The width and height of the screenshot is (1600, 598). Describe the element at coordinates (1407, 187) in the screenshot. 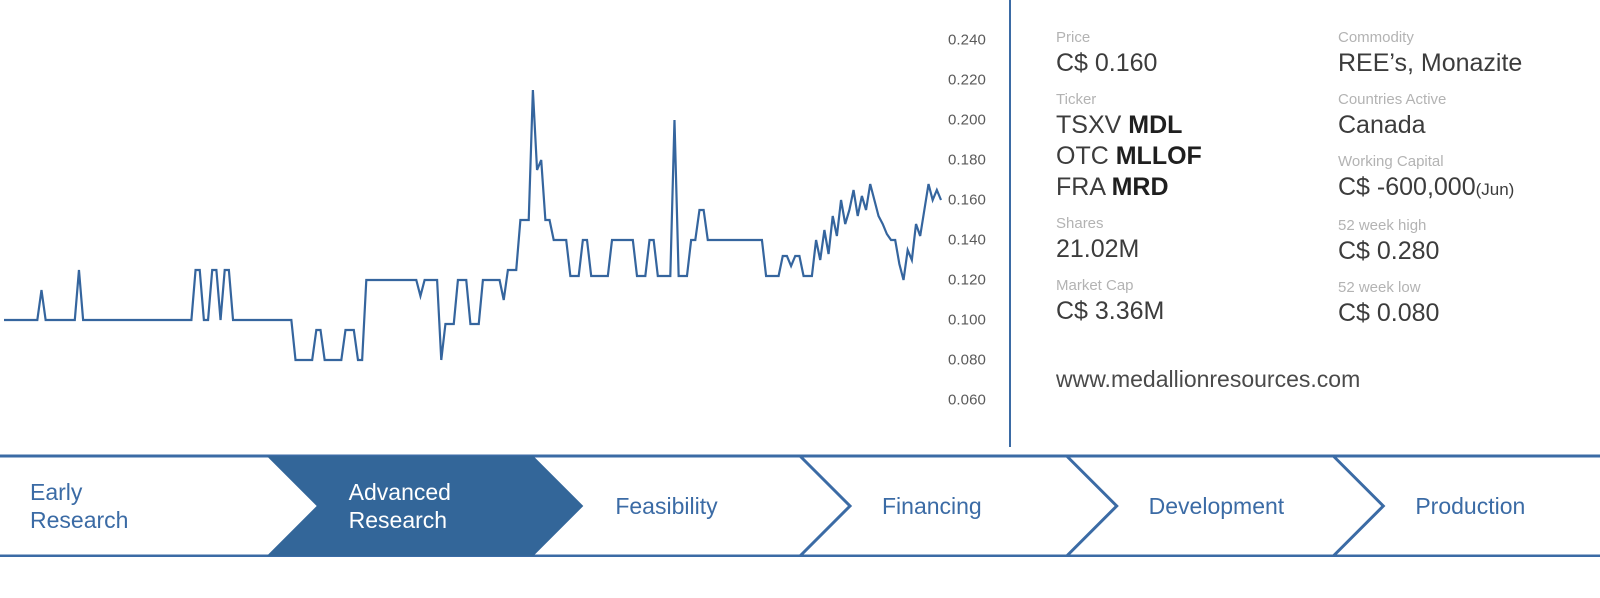

I see `working-capital-amount: C$ -600,000` at that location.